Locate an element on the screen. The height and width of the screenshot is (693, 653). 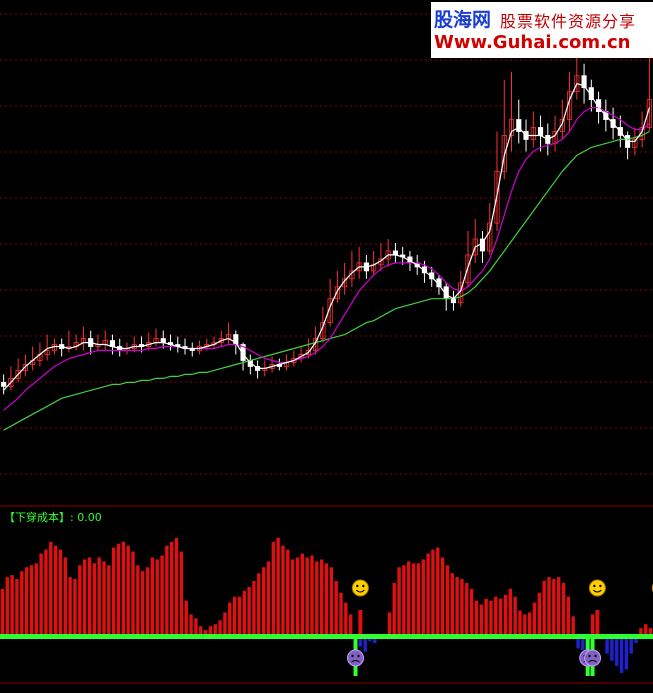
signal-stem is located at coordinates (597, 622).